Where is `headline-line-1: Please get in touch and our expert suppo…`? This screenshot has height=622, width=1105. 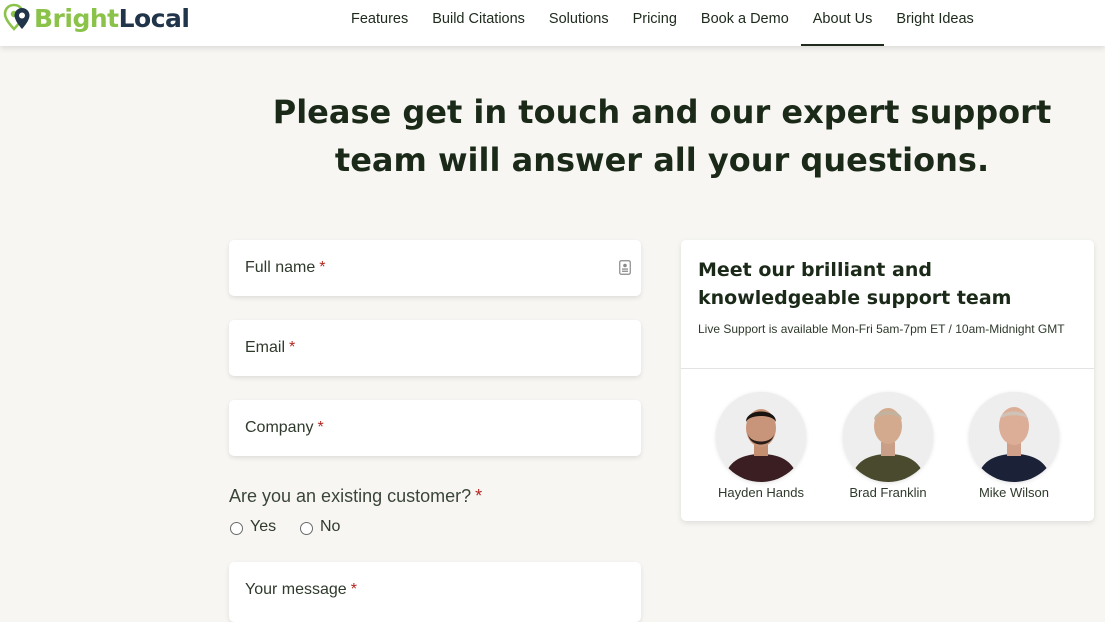
headline-line-1: Please get in touch and our expert suppo… is located at coordinates (662, 112).